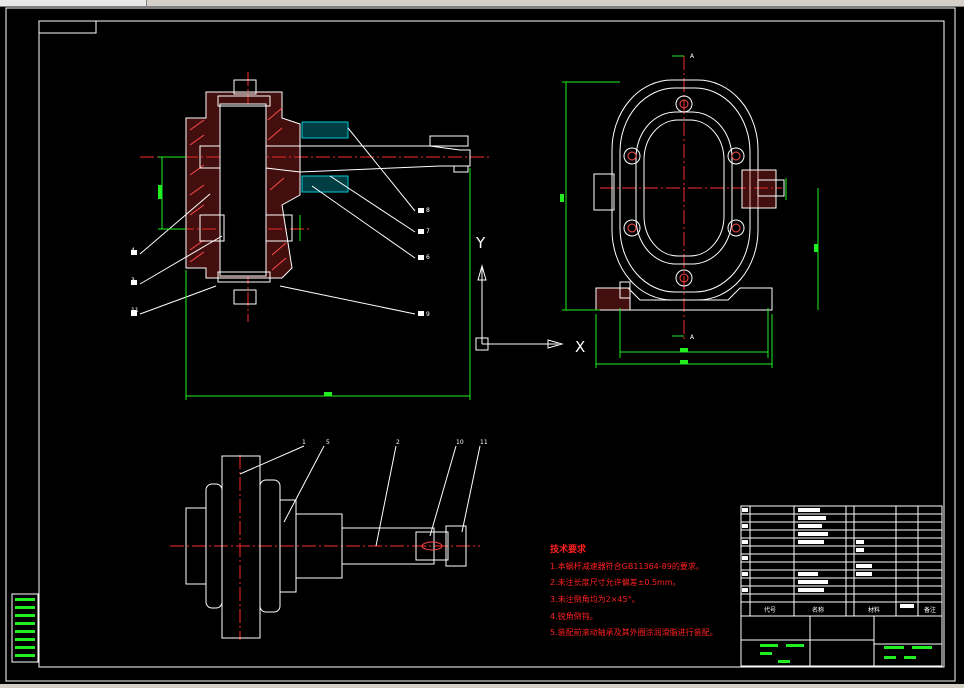 This screenshot has width=964, height=688. What do you see at coordinates (930, 610) in the screenshot?
I see `header-remark: 备注` at bounding box center [930, 610].